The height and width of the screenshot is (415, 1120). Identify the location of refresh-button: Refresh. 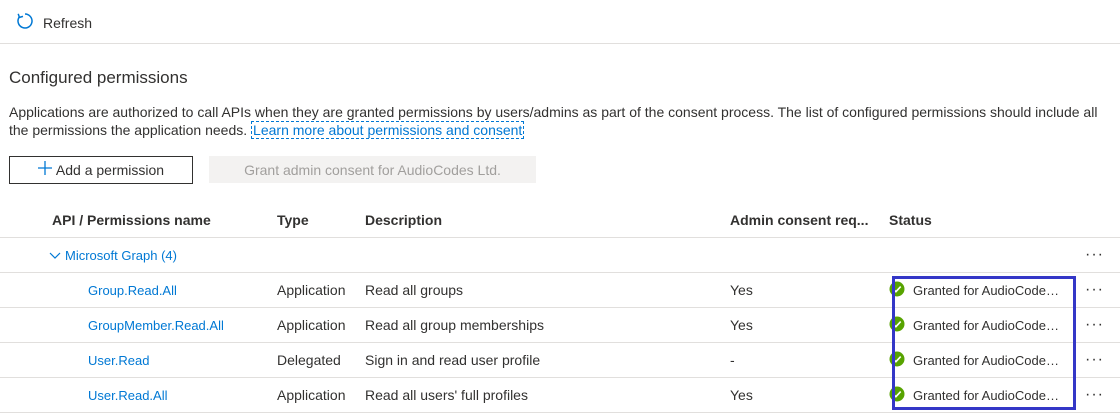
(53, 23).